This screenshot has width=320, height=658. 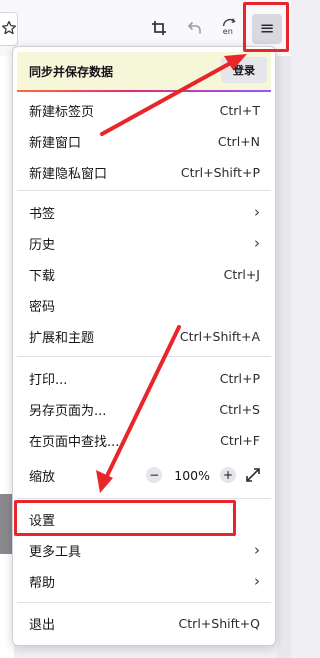 What do you see at coordinates (144, 623) in the screenshot?
I see `menu-item-quit: 退出 Ctrl+Shift+Q` at bounding box center [144, 623].